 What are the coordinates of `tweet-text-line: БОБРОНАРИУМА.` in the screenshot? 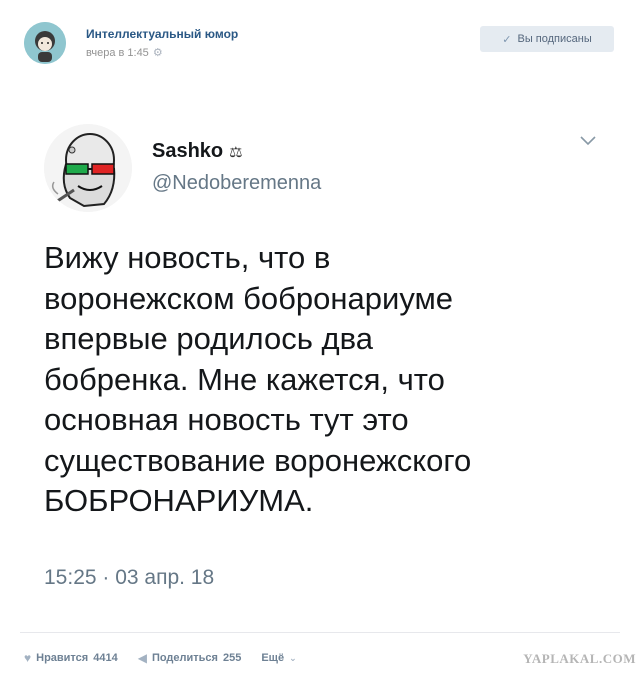 It's located at (179, 500).